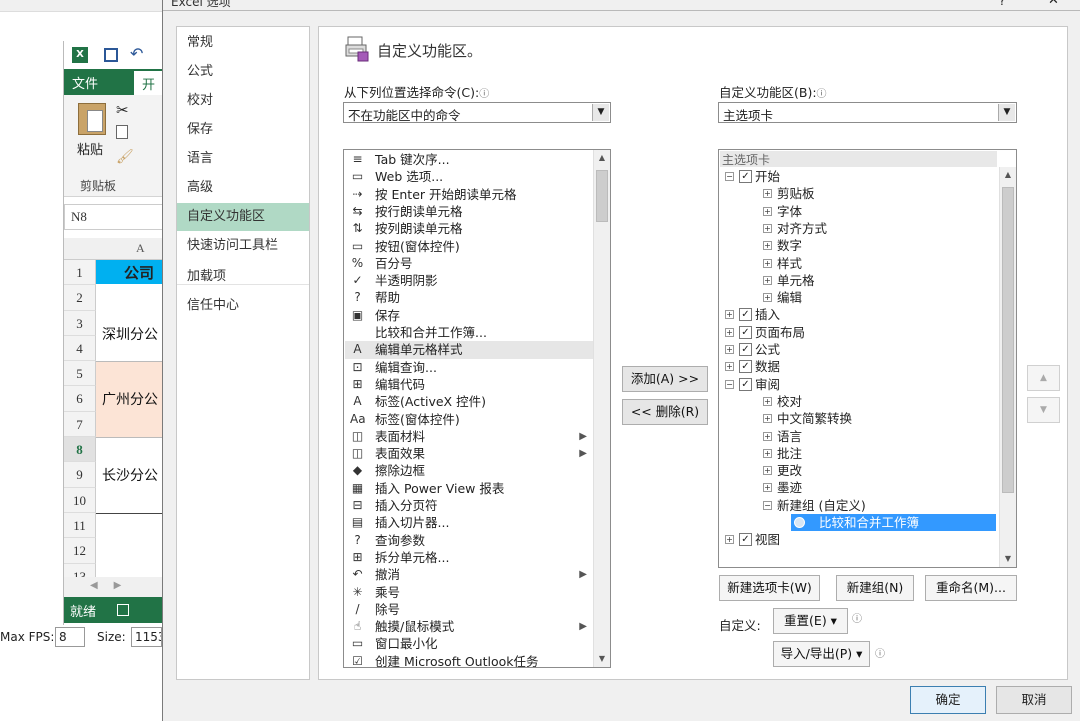 This screenshot has height=721, width=1080. I want to click on scroll-thumb, so click(602, 196).